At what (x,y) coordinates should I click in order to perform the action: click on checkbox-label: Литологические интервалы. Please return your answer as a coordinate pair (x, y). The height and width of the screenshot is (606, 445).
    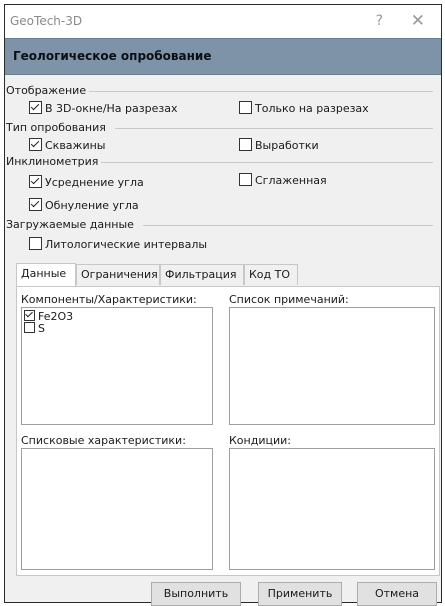
    Looking at the image, I should click on (126, 244).